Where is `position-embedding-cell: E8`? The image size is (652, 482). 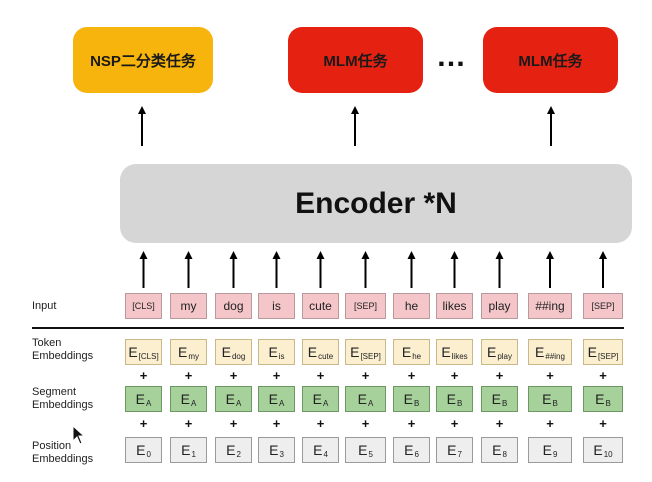 position-embedding-cell: E8 is located at coordinates (499, 450).